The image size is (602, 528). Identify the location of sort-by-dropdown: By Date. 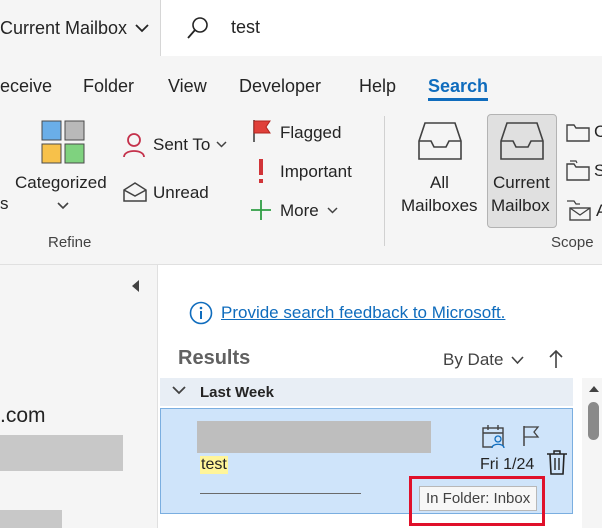
(473, 360).